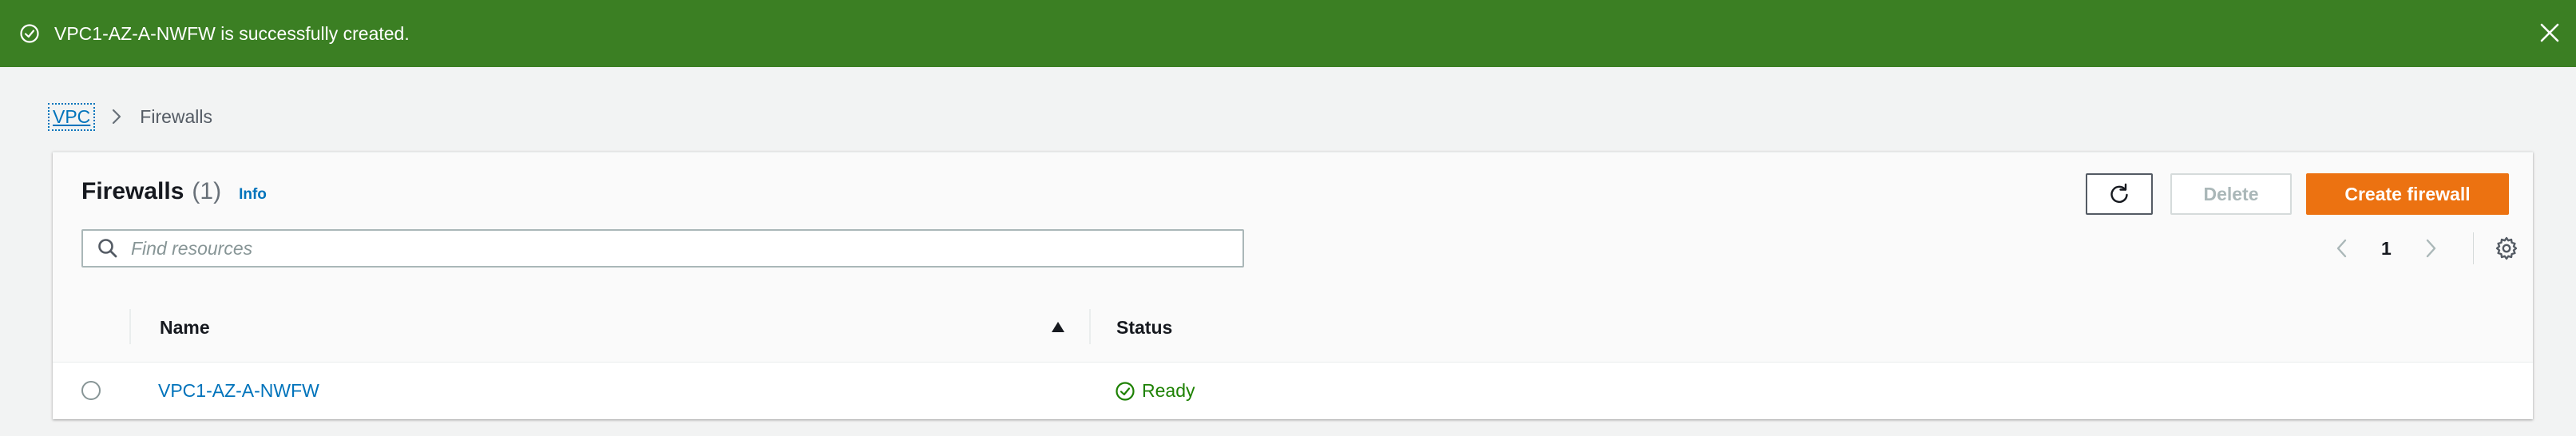 The height and width of the screenshot is (436, 2576). I want to click on current-page-number: 1, so click(2386, 249).